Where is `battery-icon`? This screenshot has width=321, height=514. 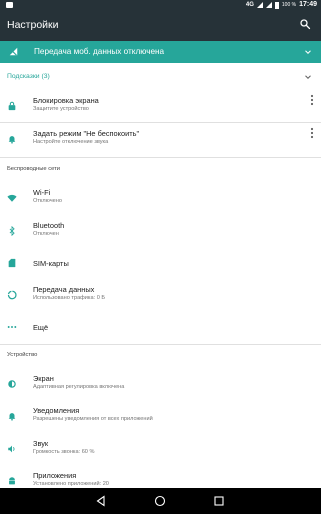
battery-icon is located at coordinates (276, 5).